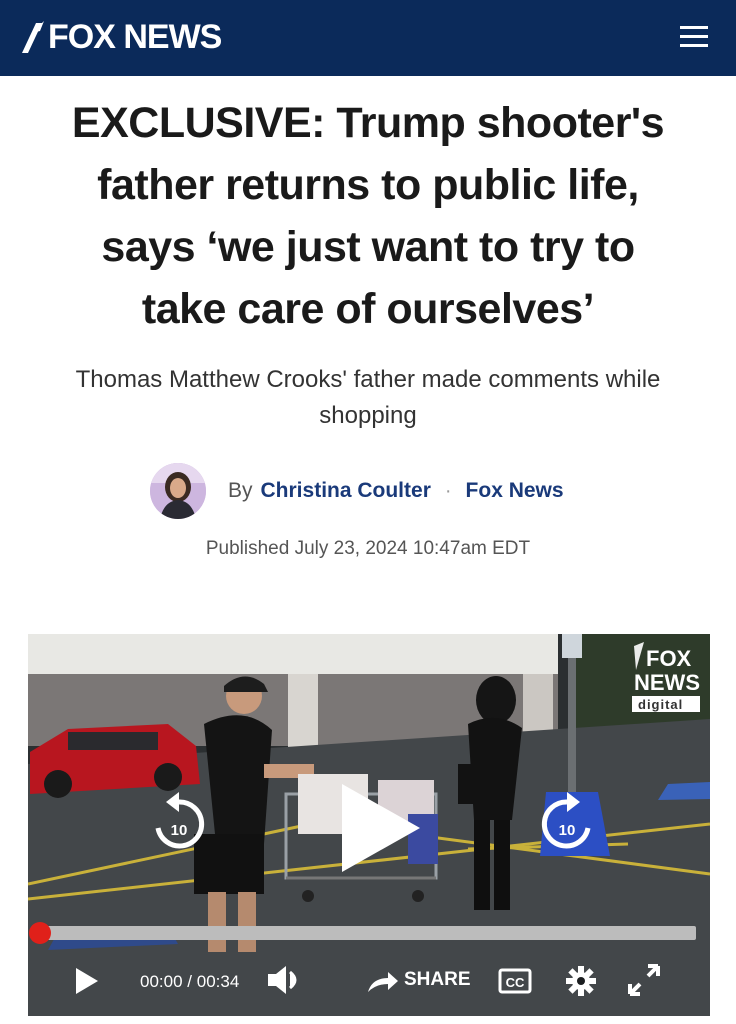 The height and width of the screenshot is (1024, 736). What do you see at coordinates (286, 980) in the screenshot?
I see `volume-icon` at bounding box center [286, 980].